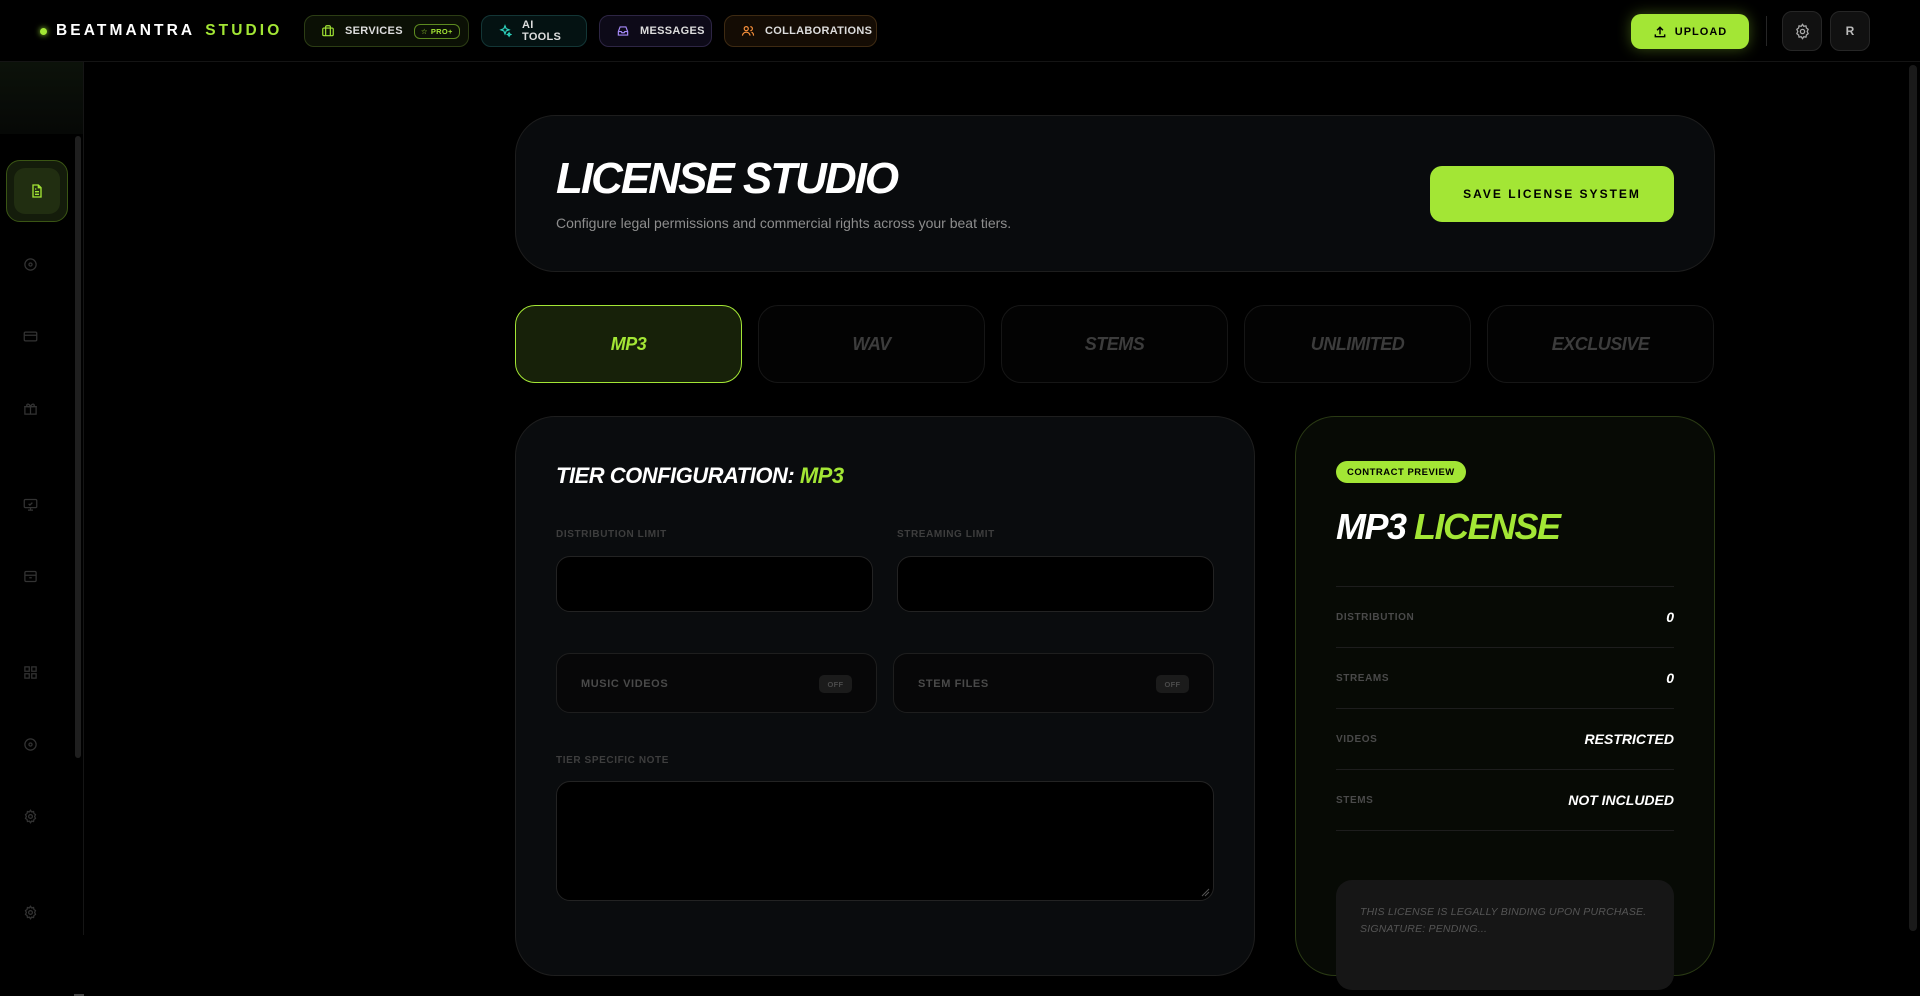 Image resolution: width=1920 pixels, height=996 pixels. I want to click on sidebar-item-disc, so click(30, 264).